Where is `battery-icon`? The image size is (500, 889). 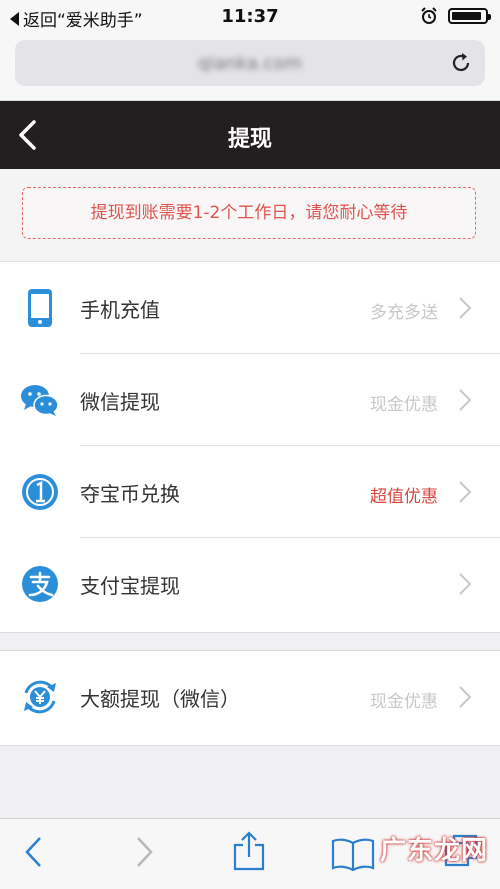 battery-icon is located at coordinates (469, 16).